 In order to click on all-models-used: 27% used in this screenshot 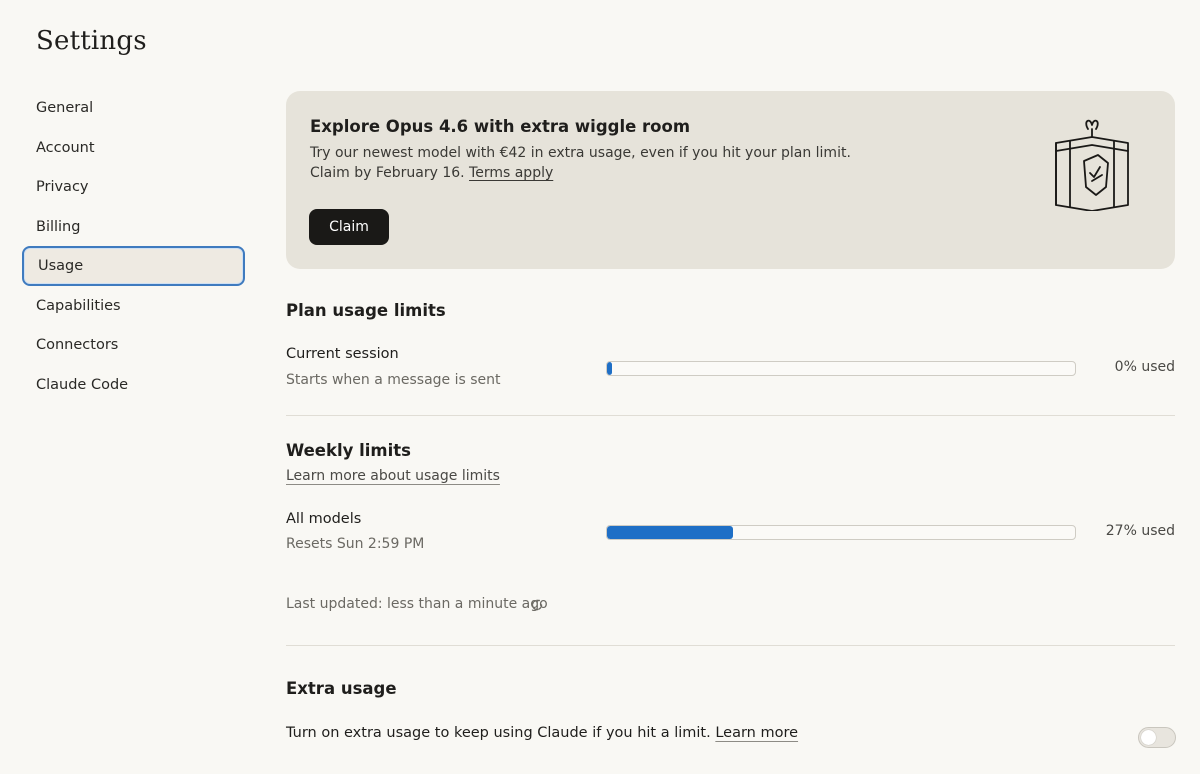, I will do `click(1140, 531)`.